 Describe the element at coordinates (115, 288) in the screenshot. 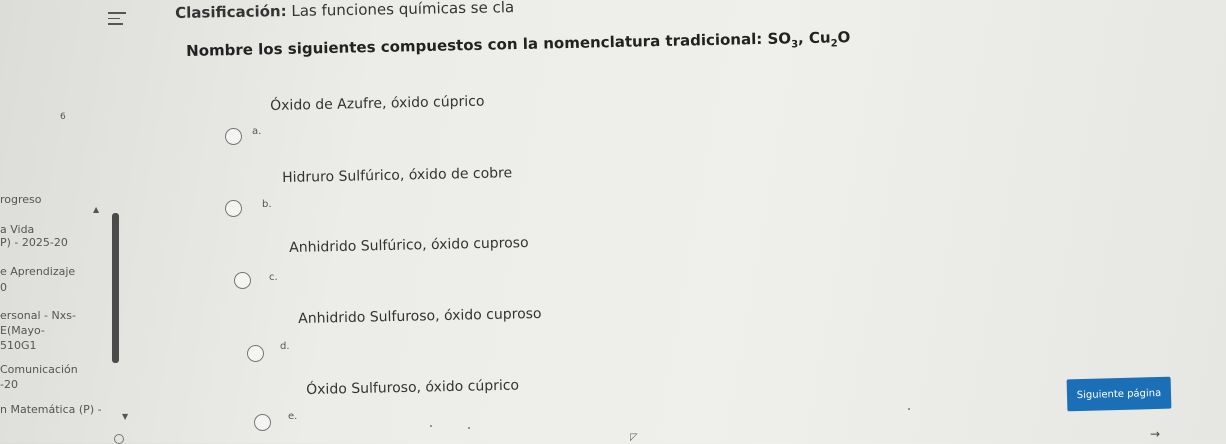

I see `sidebar-scrollbar` at that location.